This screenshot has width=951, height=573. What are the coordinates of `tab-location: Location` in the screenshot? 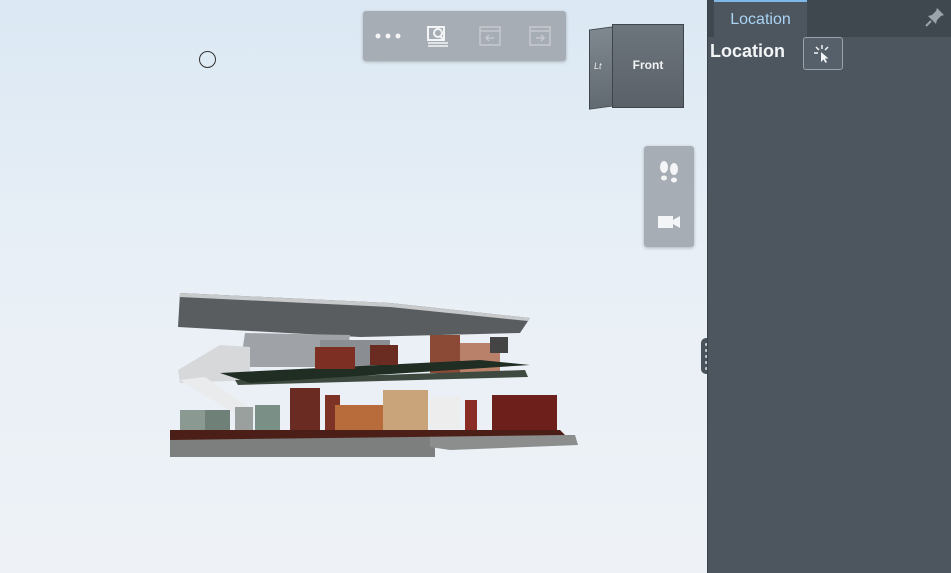 It's located at (760, 18).